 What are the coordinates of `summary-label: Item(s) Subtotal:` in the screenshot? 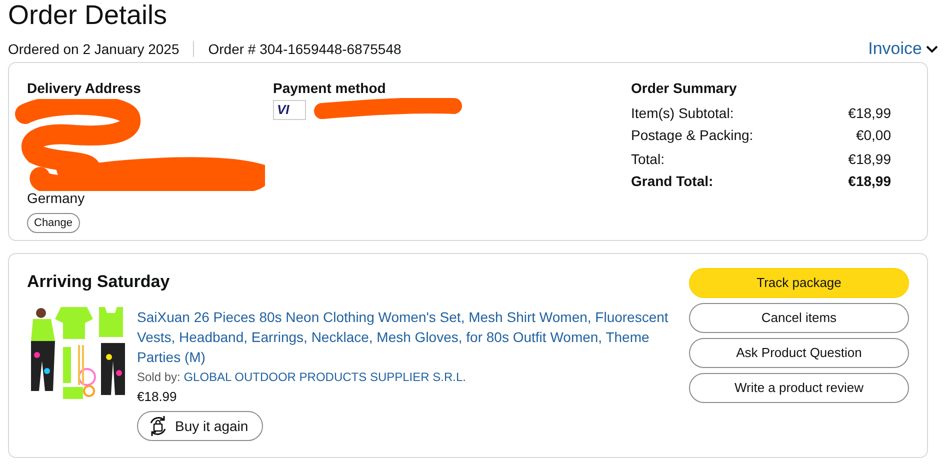 It's located at (682, 113).